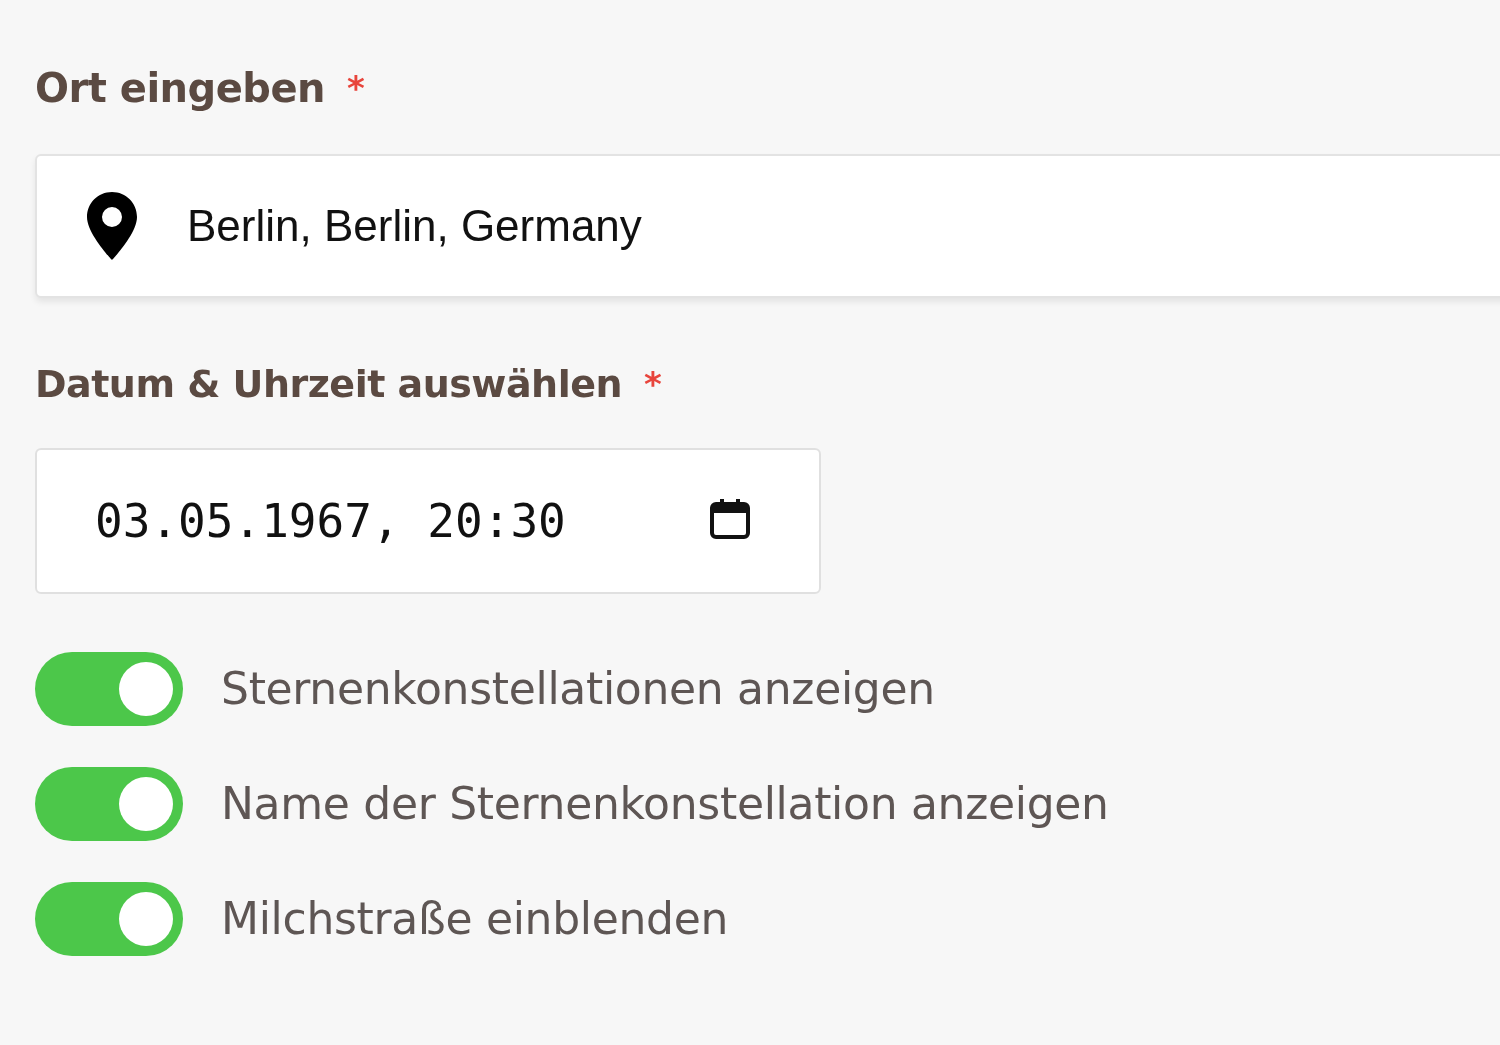 This screenshot has width=1500, height=1045. What do you see at coordinates (329, 384) in the screenshot?
I see `field-label: Datum & Uhrzeit auswählen` at bounding box center [329, 384].